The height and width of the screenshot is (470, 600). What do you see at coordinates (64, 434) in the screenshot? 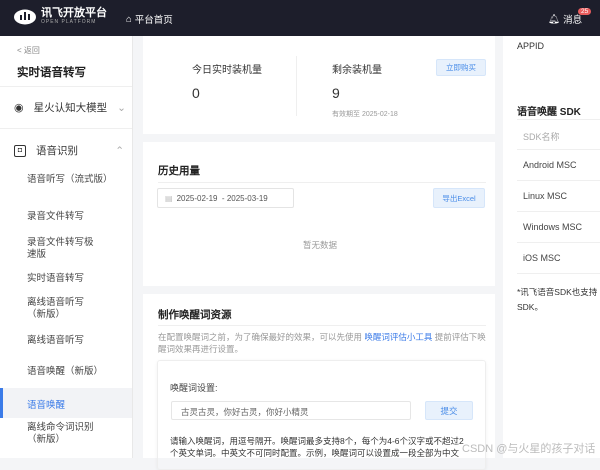
I see `sidebar-item: 离线命令词识别（新版）` at bounding box center [64, 434].